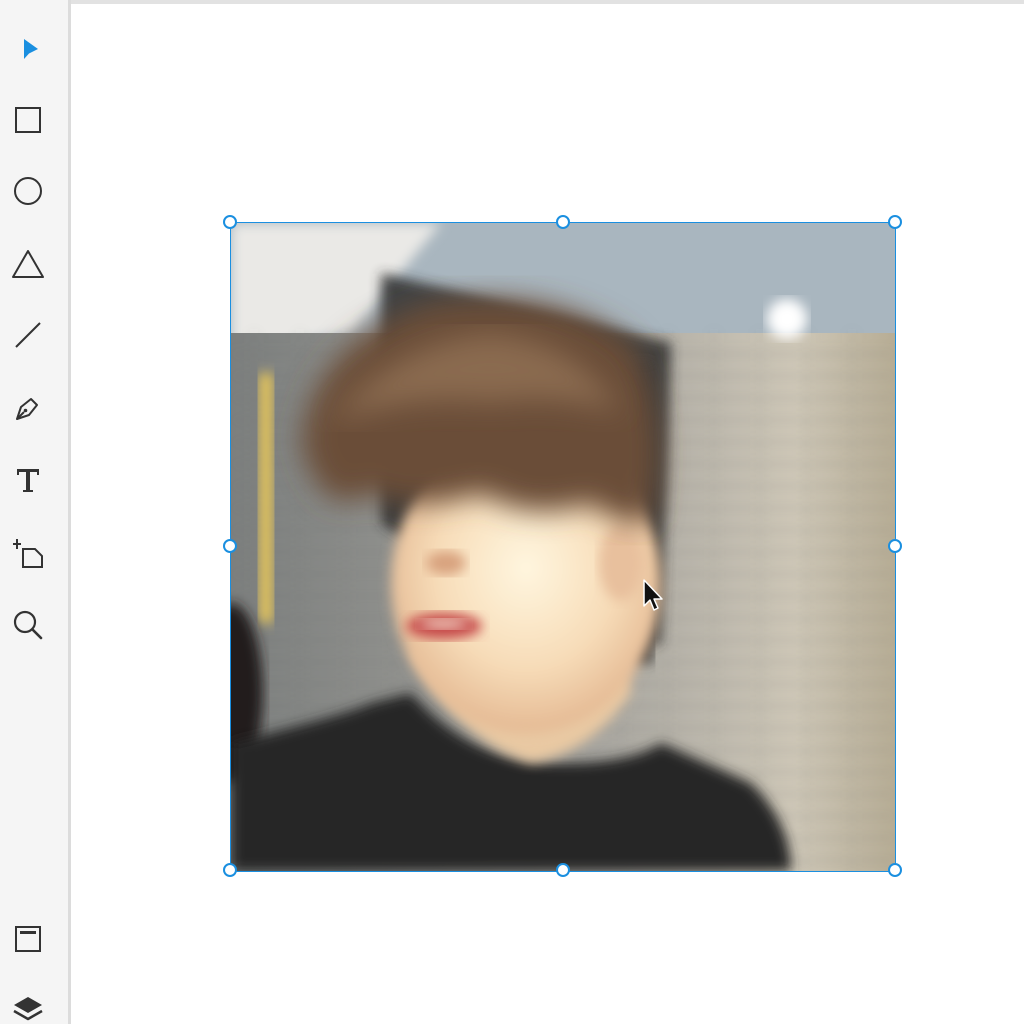  I want to click on select-tool, so click(28, 48).